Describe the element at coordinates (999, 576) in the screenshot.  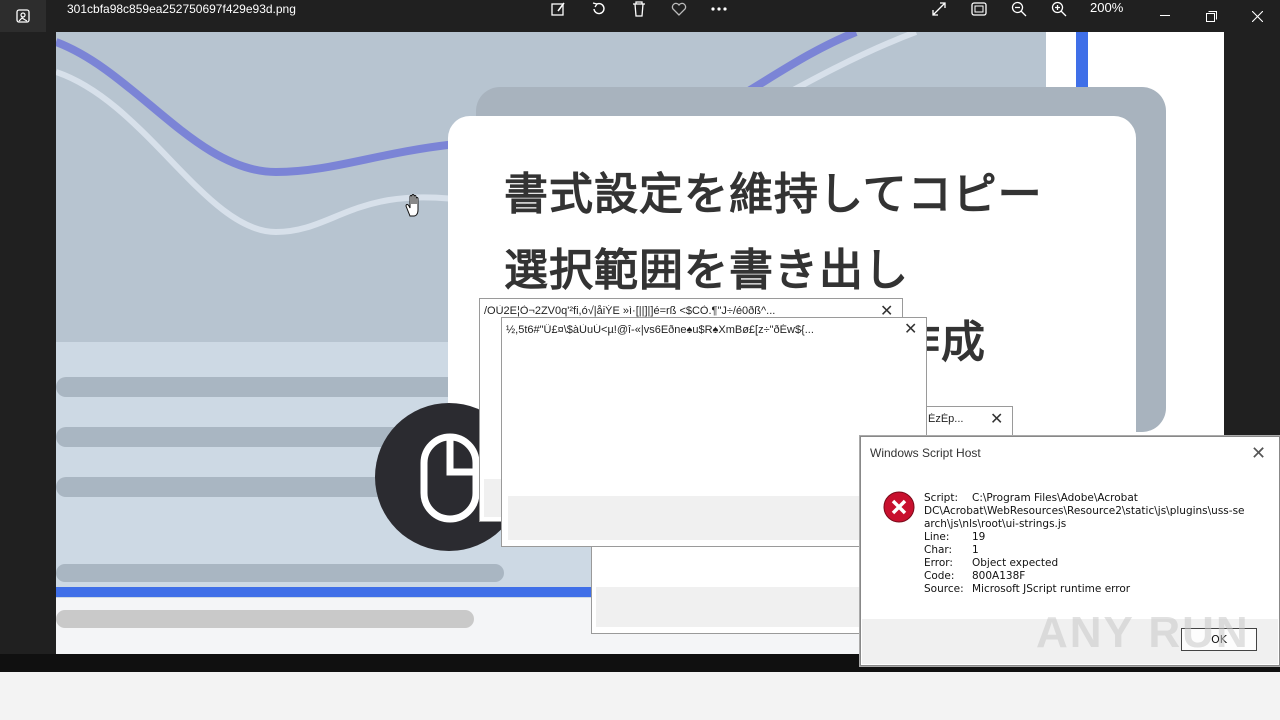
I see `code-value: 800A138F` at that location.